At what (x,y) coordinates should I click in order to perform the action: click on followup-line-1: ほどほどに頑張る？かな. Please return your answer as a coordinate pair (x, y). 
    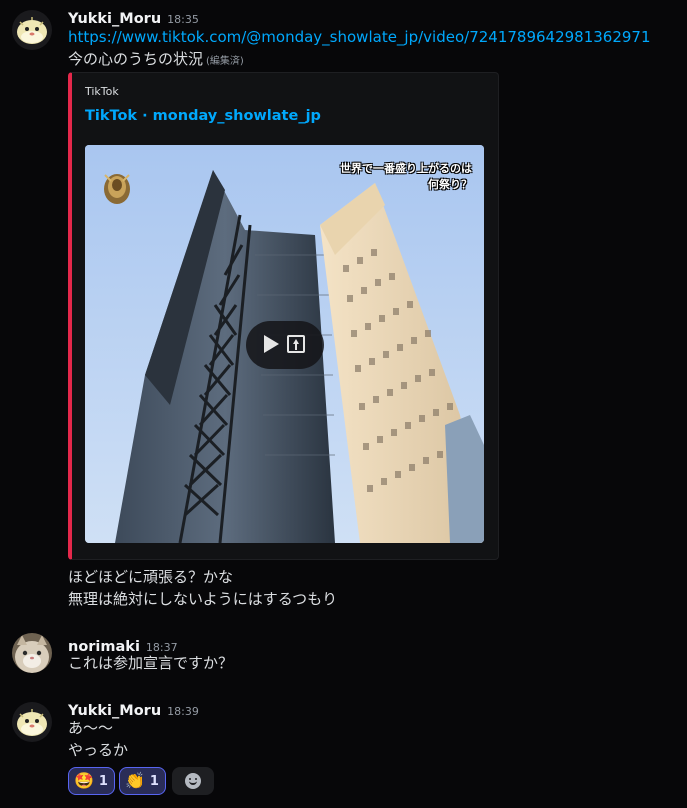
    Looking at the image, I should click on (151, 577).